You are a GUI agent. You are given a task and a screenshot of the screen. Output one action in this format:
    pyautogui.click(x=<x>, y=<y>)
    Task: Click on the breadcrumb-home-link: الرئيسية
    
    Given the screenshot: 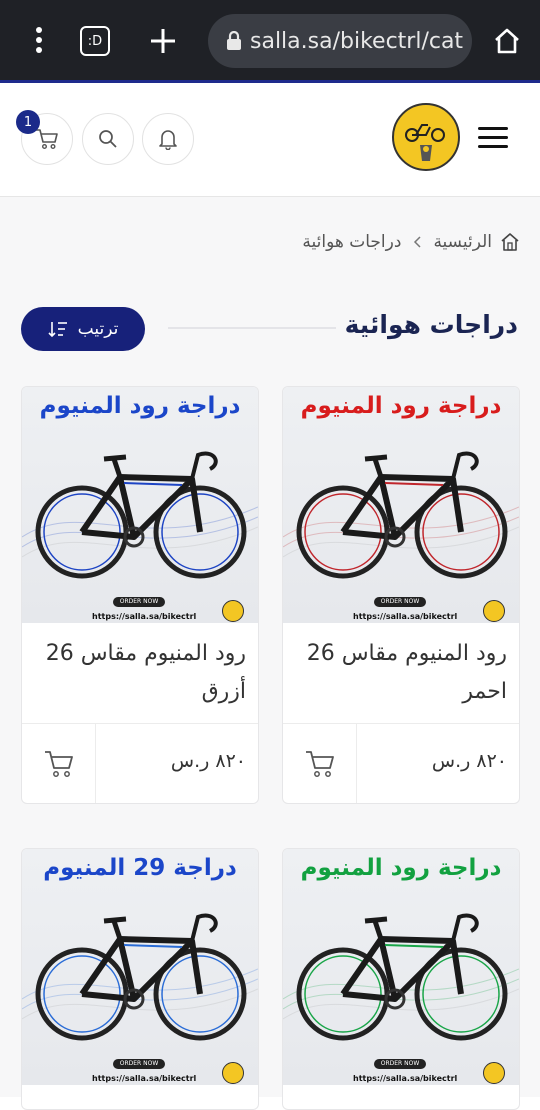 What is the action you would take?
    pyautogui.click(x=462, y=242)
    